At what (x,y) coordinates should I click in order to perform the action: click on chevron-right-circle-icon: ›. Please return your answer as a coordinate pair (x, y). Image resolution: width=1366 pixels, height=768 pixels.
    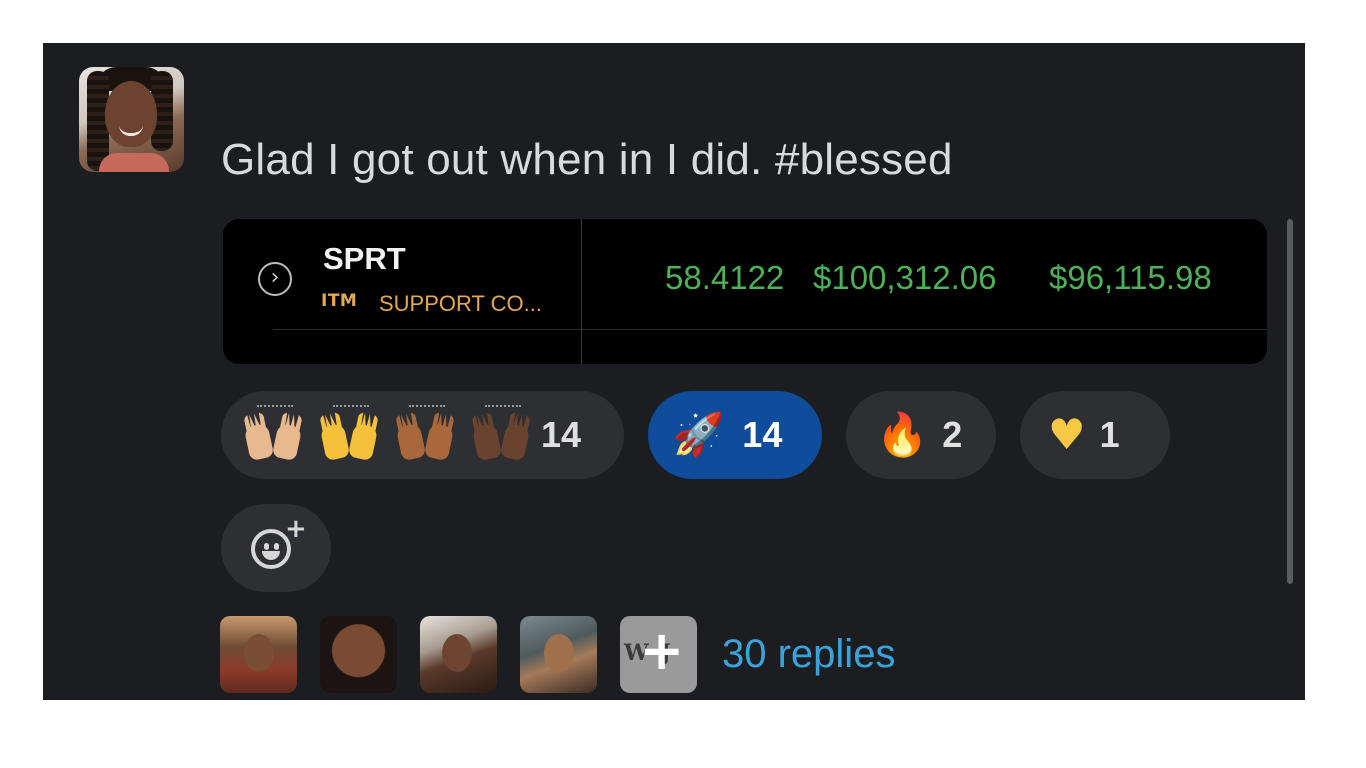
    Looking at the image, I should click on (275, 279).